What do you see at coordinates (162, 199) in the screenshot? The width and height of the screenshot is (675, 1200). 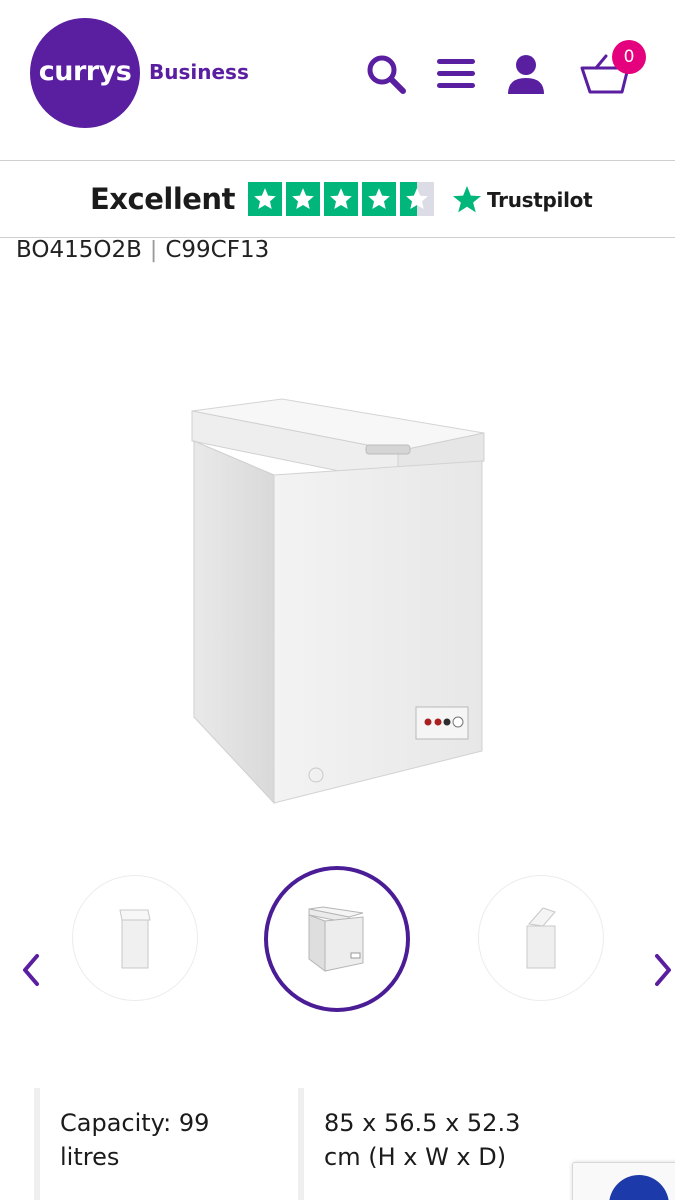 I see `trustpilot-rating-label: Excellent` at bounding box center [162, 199].